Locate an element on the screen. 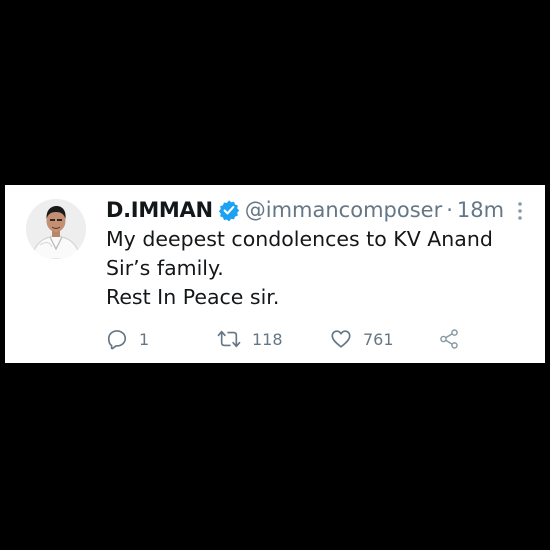 Image resolution: width=550 pixels, height=550 pixels. like-count: 761 is located at coordinates (378, 339).